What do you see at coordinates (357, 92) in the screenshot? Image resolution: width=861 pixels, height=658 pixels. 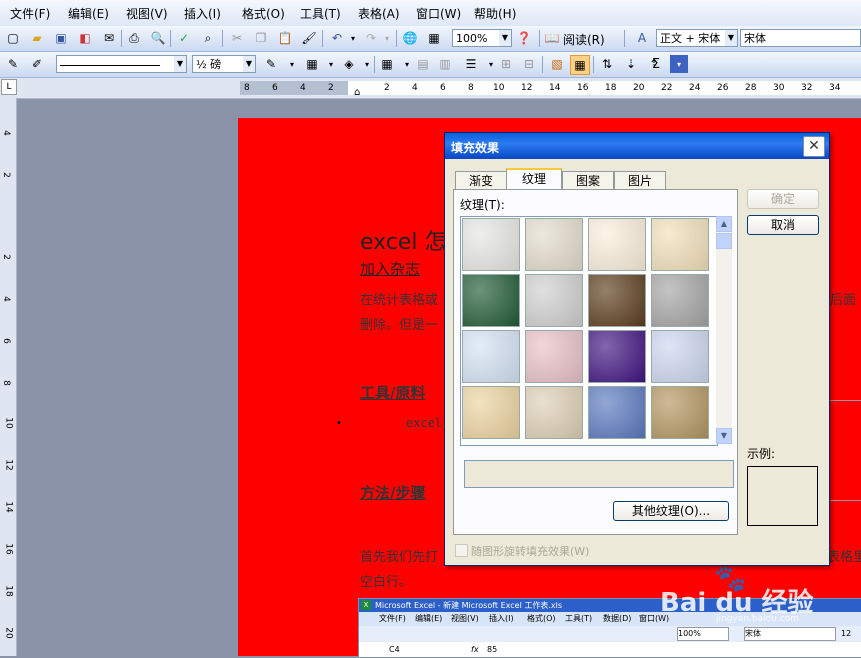 I see `indent-marker-icon: ⌂` at bounding box center [357, 92].